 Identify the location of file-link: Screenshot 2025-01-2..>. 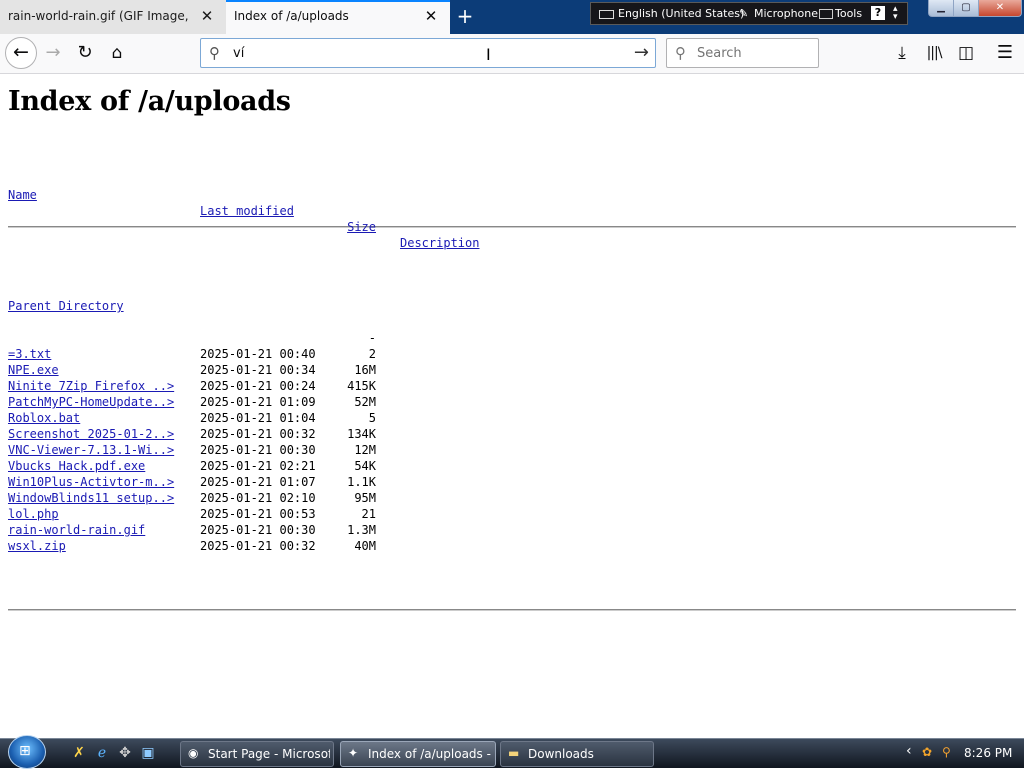
(91, 434).